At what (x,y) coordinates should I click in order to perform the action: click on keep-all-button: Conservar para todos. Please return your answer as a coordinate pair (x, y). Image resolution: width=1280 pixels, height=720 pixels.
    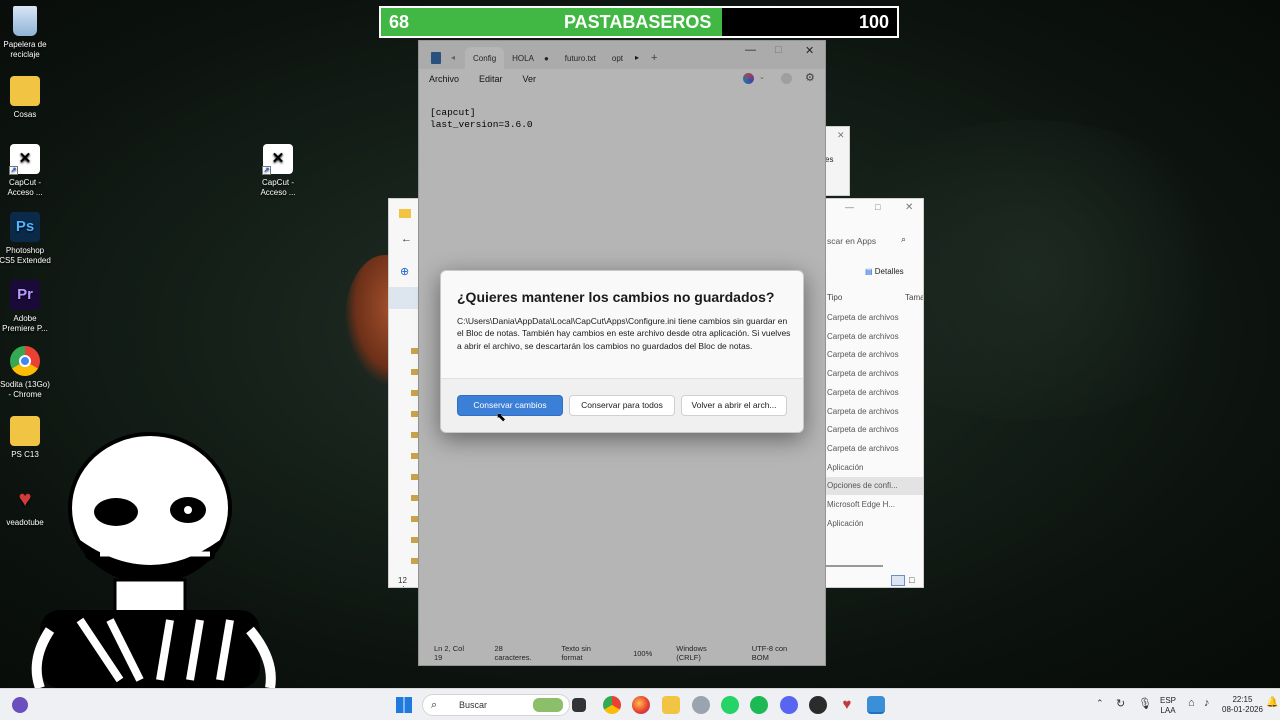
    Looking at the image, I should click on (622, 405).